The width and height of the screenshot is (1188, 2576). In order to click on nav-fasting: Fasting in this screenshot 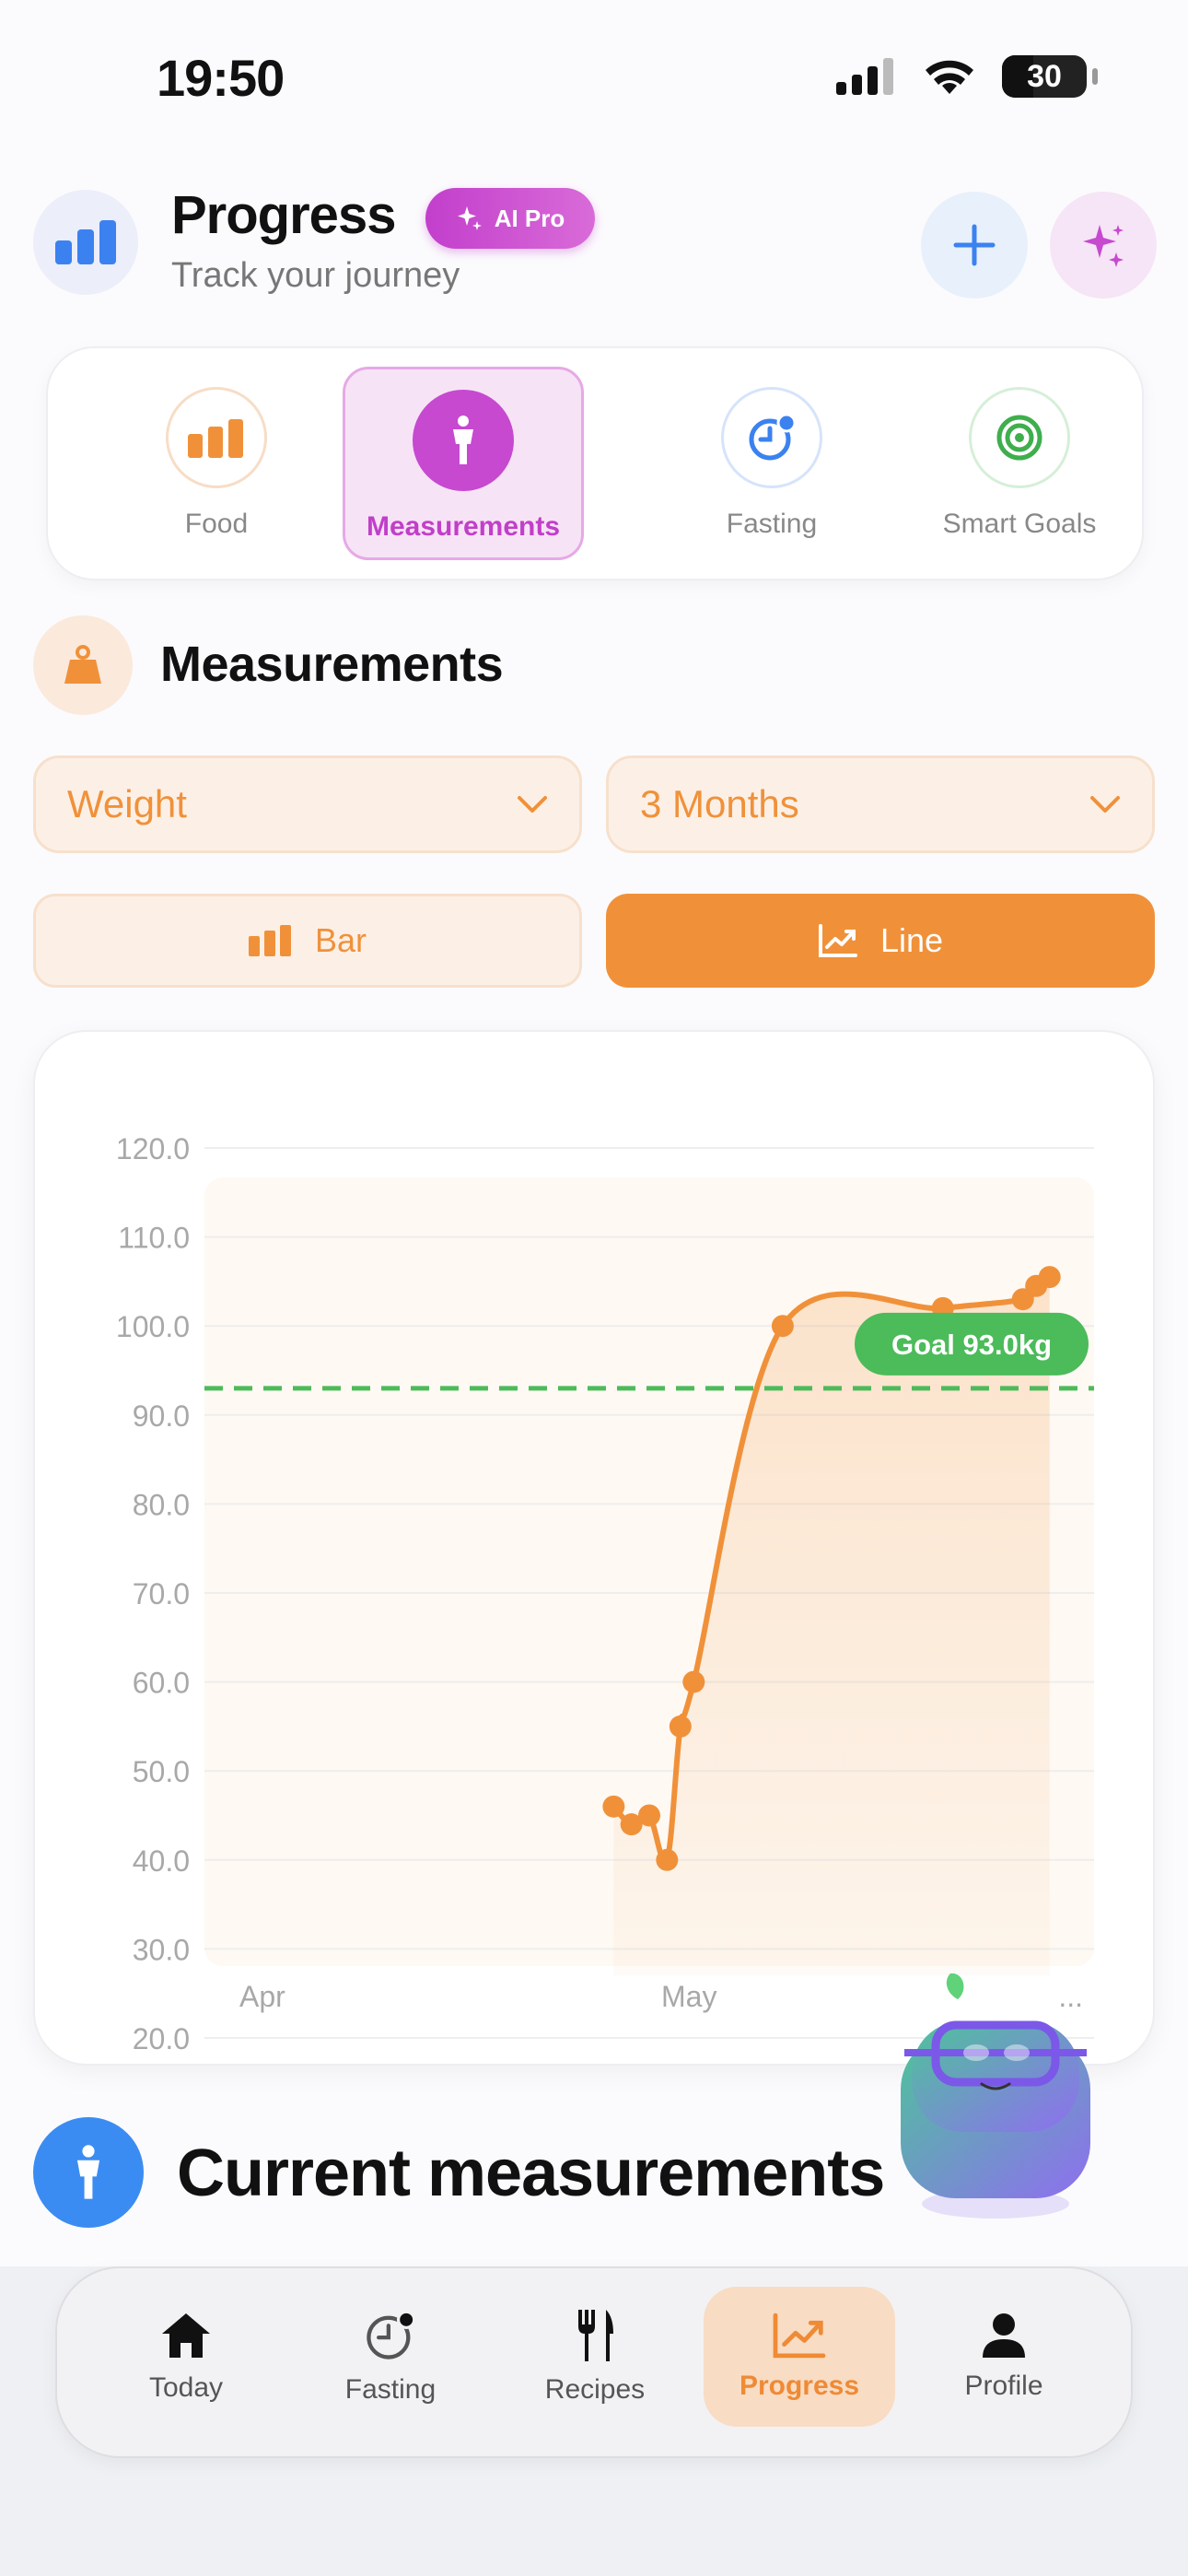, I will do `click(390, 2357)`.